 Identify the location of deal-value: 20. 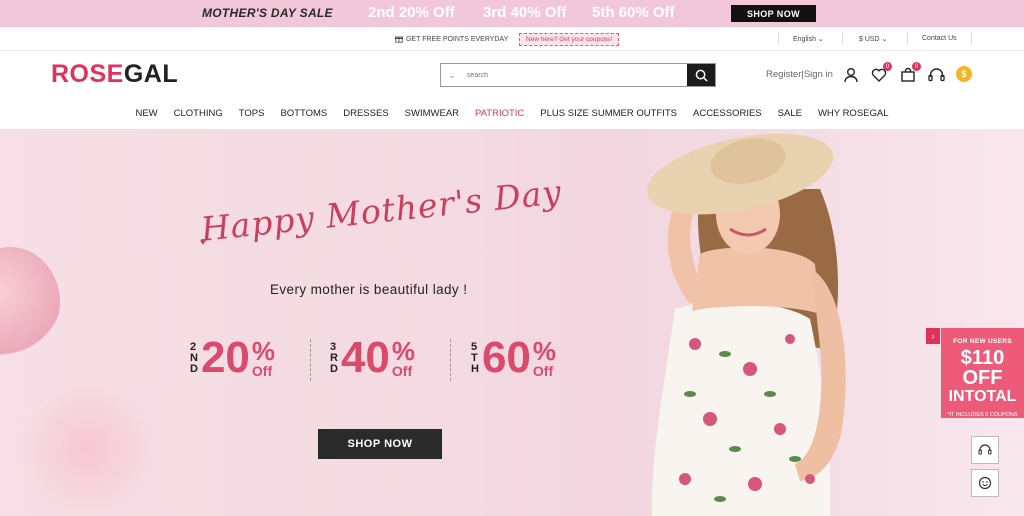
(225, 357).